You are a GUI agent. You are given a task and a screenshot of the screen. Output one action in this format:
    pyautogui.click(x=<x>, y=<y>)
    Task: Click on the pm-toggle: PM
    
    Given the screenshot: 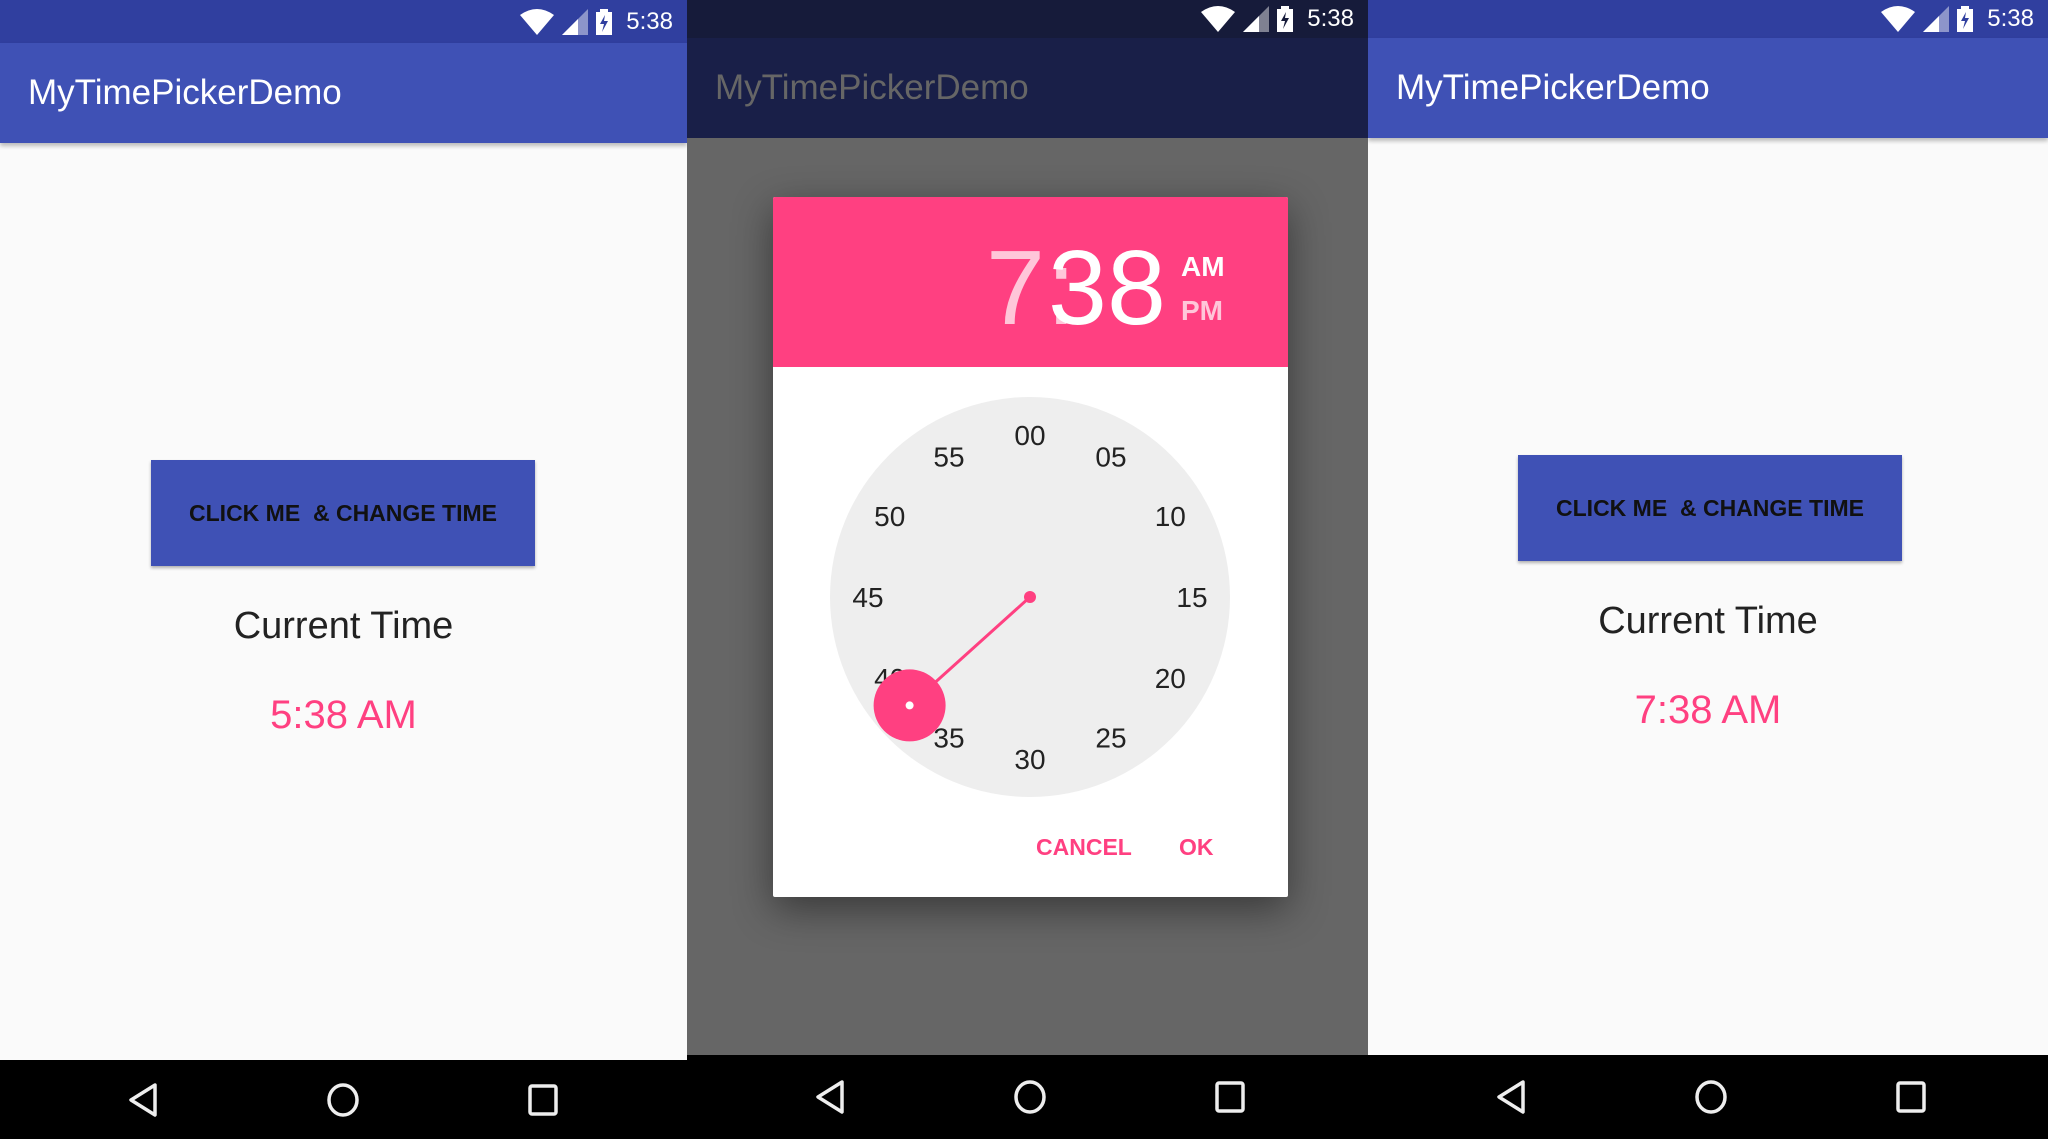 What is the action you would take?
    pyautogui.click(x=1202, y=311)
    